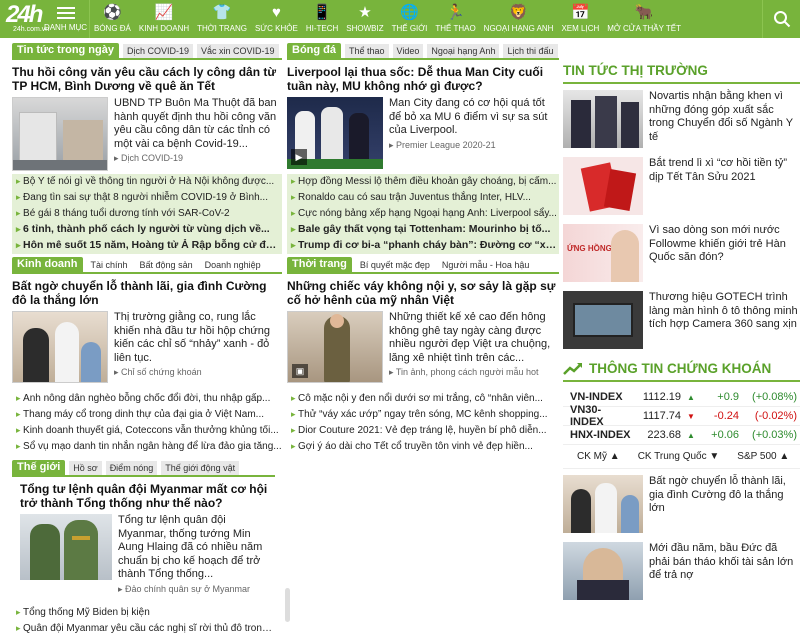 This screenshot has height=637, width=800. I want to click on market-thumbnail: ỨNG HỒNG, so click(603, 253).